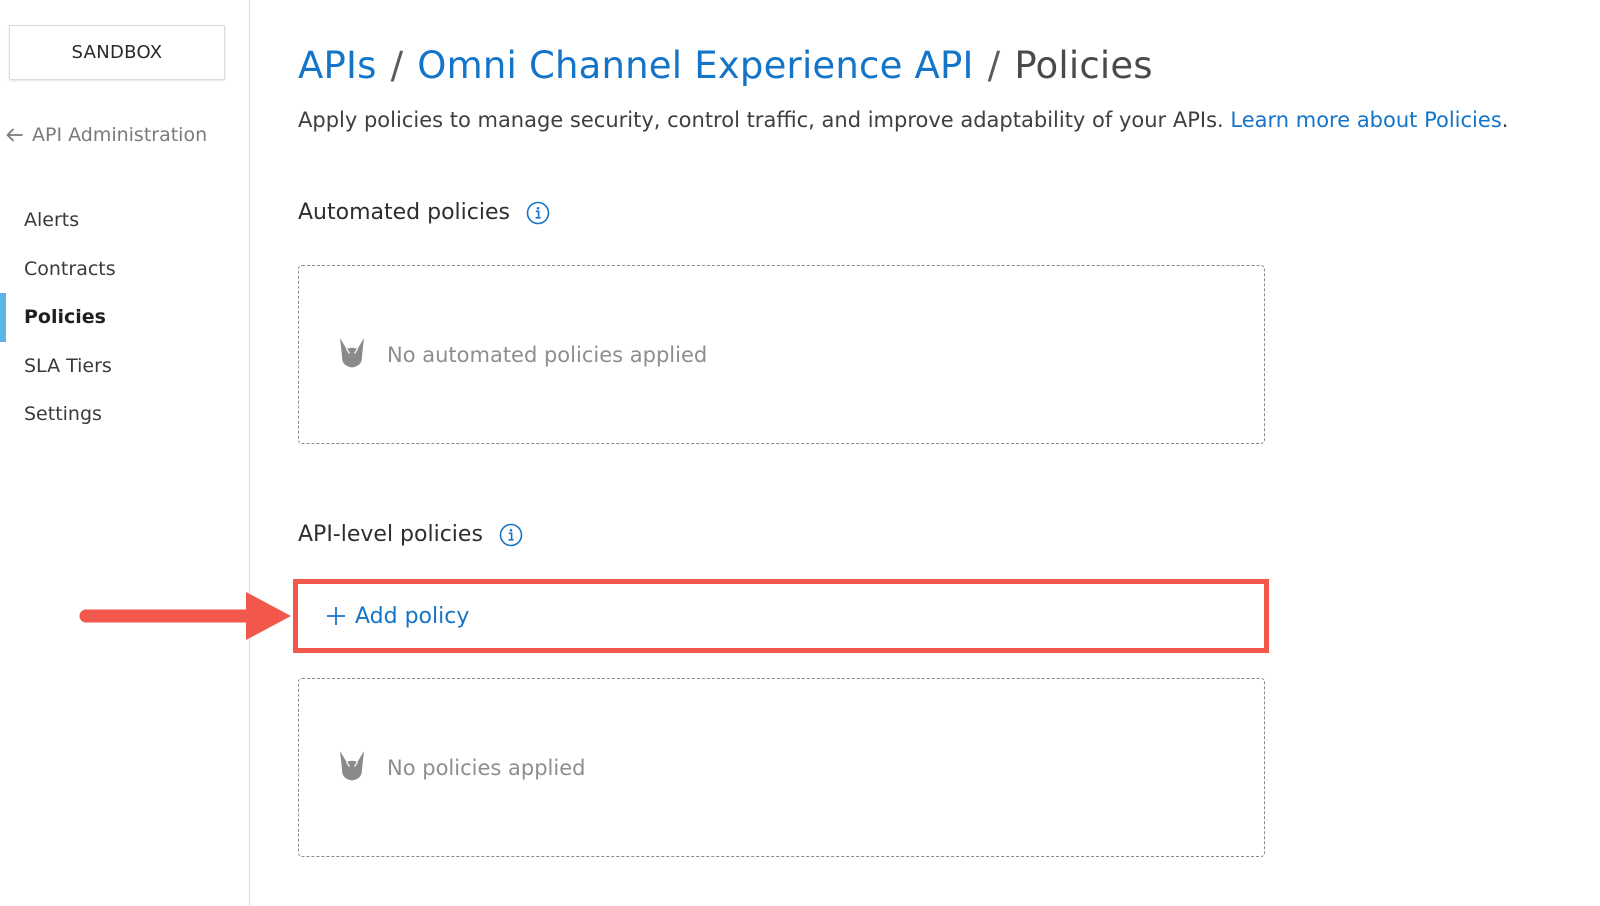 The image size is (1600, 906). Describe the element at coordinates (1365, 120) in the screenshot. I see `learn-more-link: Learn more about Policies` at that location.